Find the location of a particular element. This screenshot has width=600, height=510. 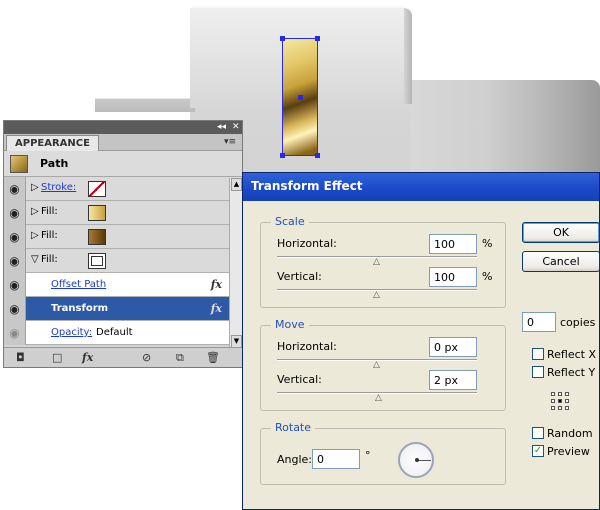

degree-symbol: ° is located at coordinates (368, 455).